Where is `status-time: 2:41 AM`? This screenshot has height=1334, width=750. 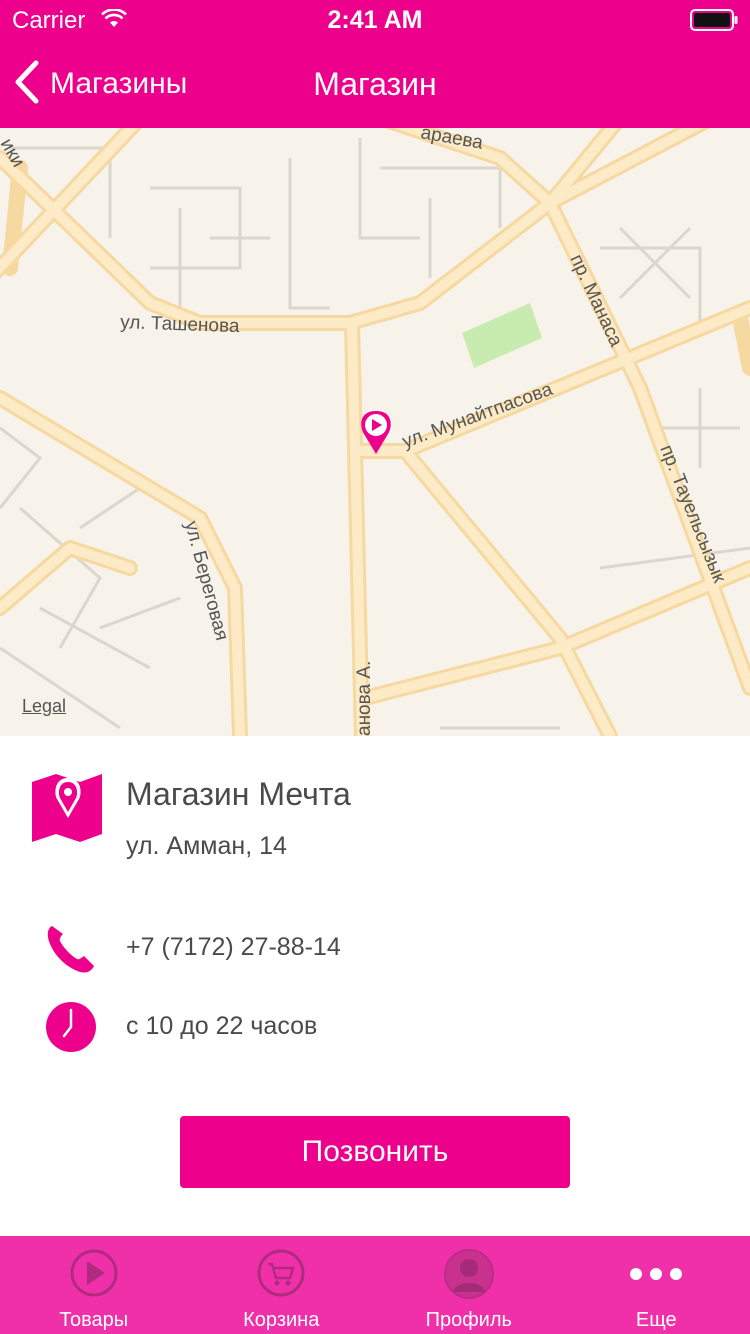
status-time: 2:41 AM is located at coordinates (375, 20).